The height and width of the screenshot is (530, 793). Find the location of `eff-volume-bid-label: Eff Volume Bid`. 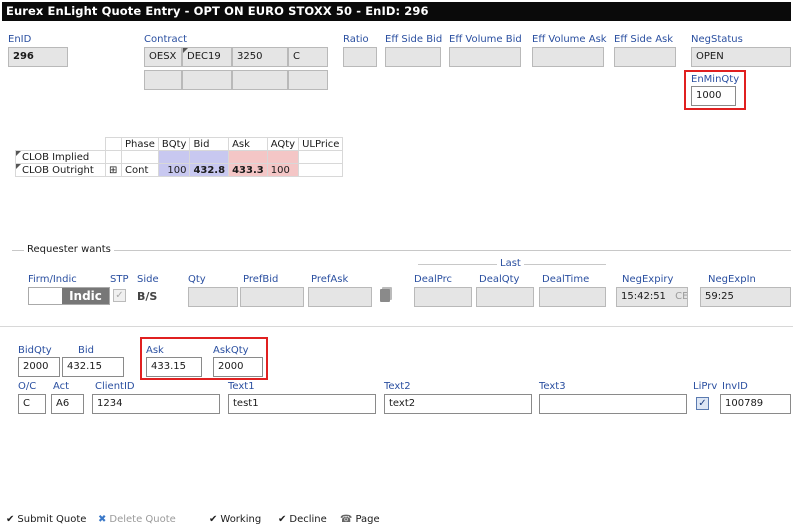

eff-volume-bid-label: Eff Volume Bid is located at coordinates (485, 39).